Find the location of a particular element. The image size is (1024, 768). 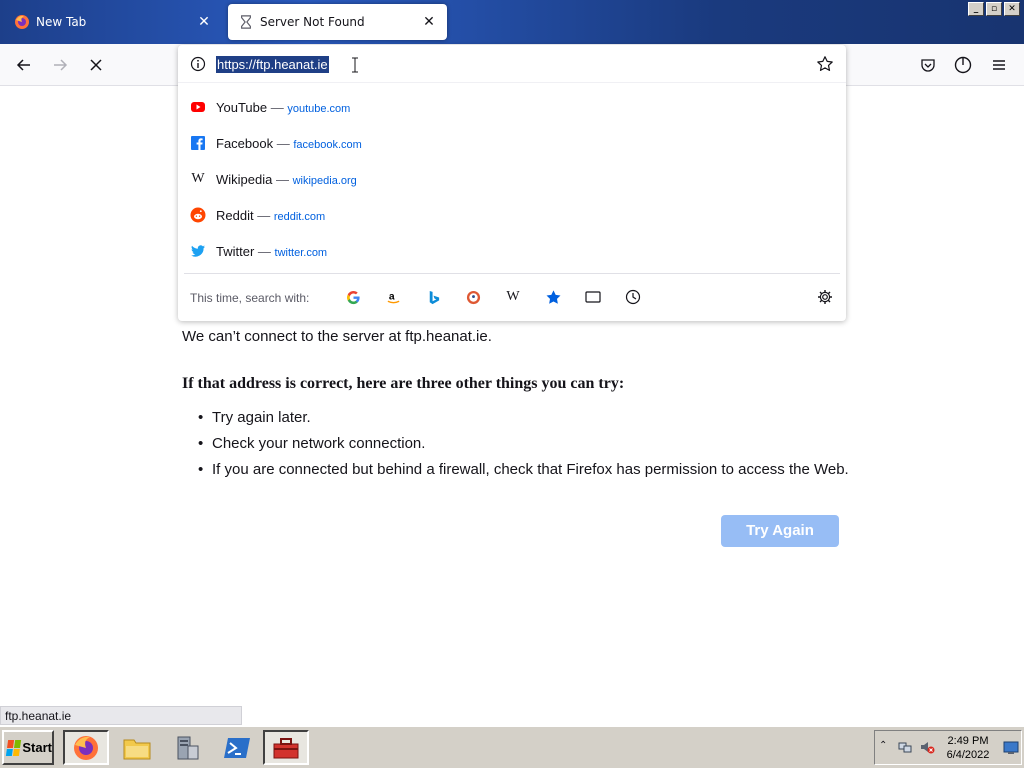

amazon-icon: a is located at coordinates (393, 297).